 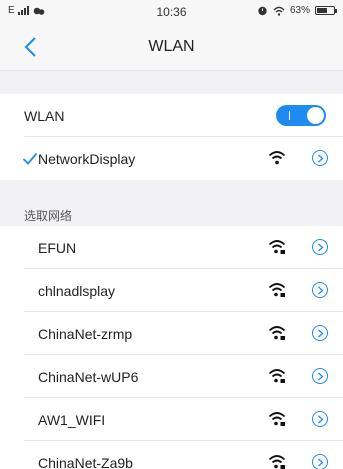 What do you see at coordinates (171, 115) in the screenshot?
I see `wlan-toggle-row: WLAN` at bounding box center [171, 115].